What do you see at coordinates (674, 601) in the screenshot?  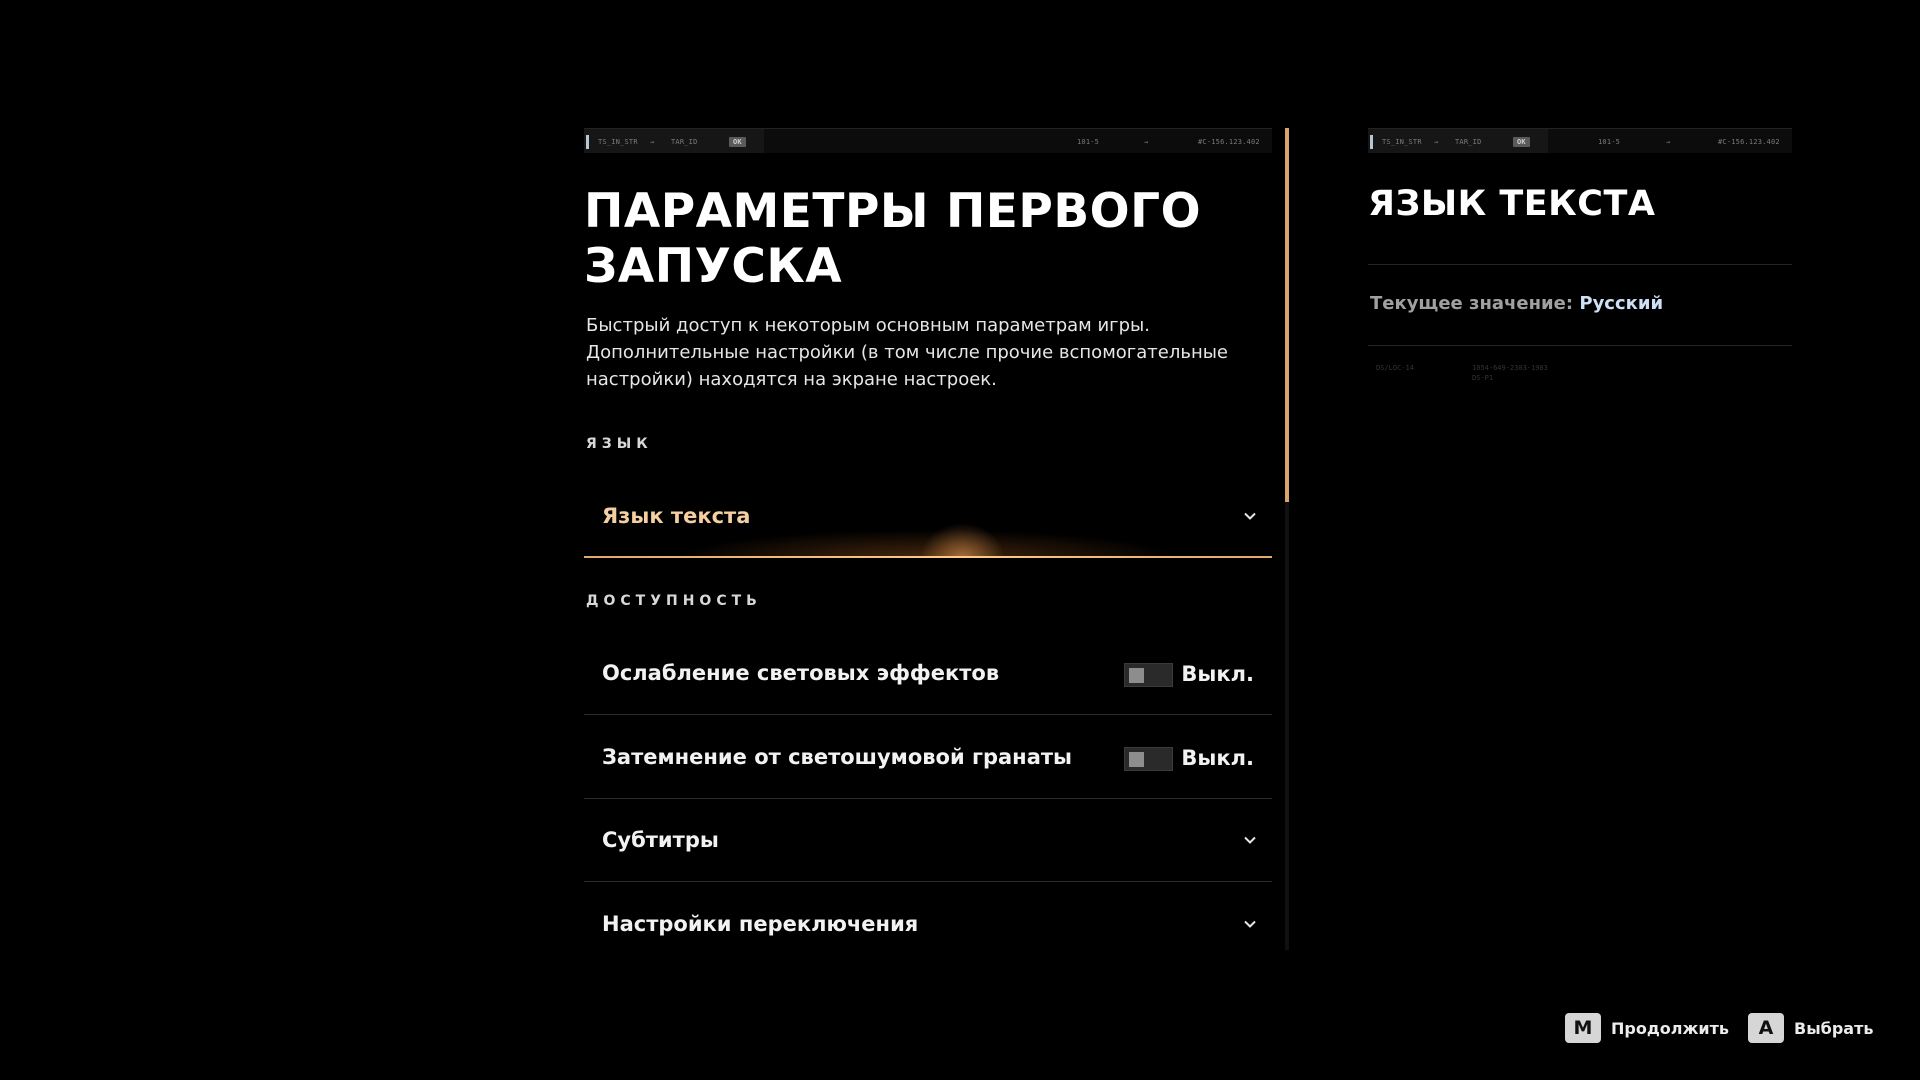 I see `section-label-accessibility: ДОСТУПНОСТЬ` at bounding box center [674, 601].